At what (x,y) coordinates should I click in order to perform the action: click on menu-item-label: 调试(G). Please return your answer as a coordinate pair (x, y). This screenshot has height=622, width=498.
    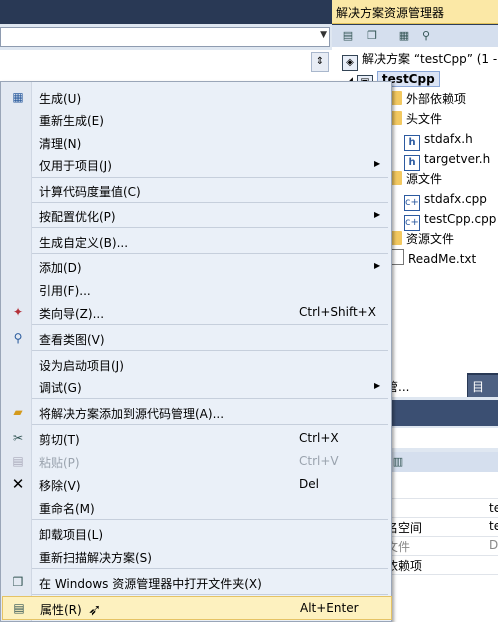
    Looking at the image, I should click on (60, 388).